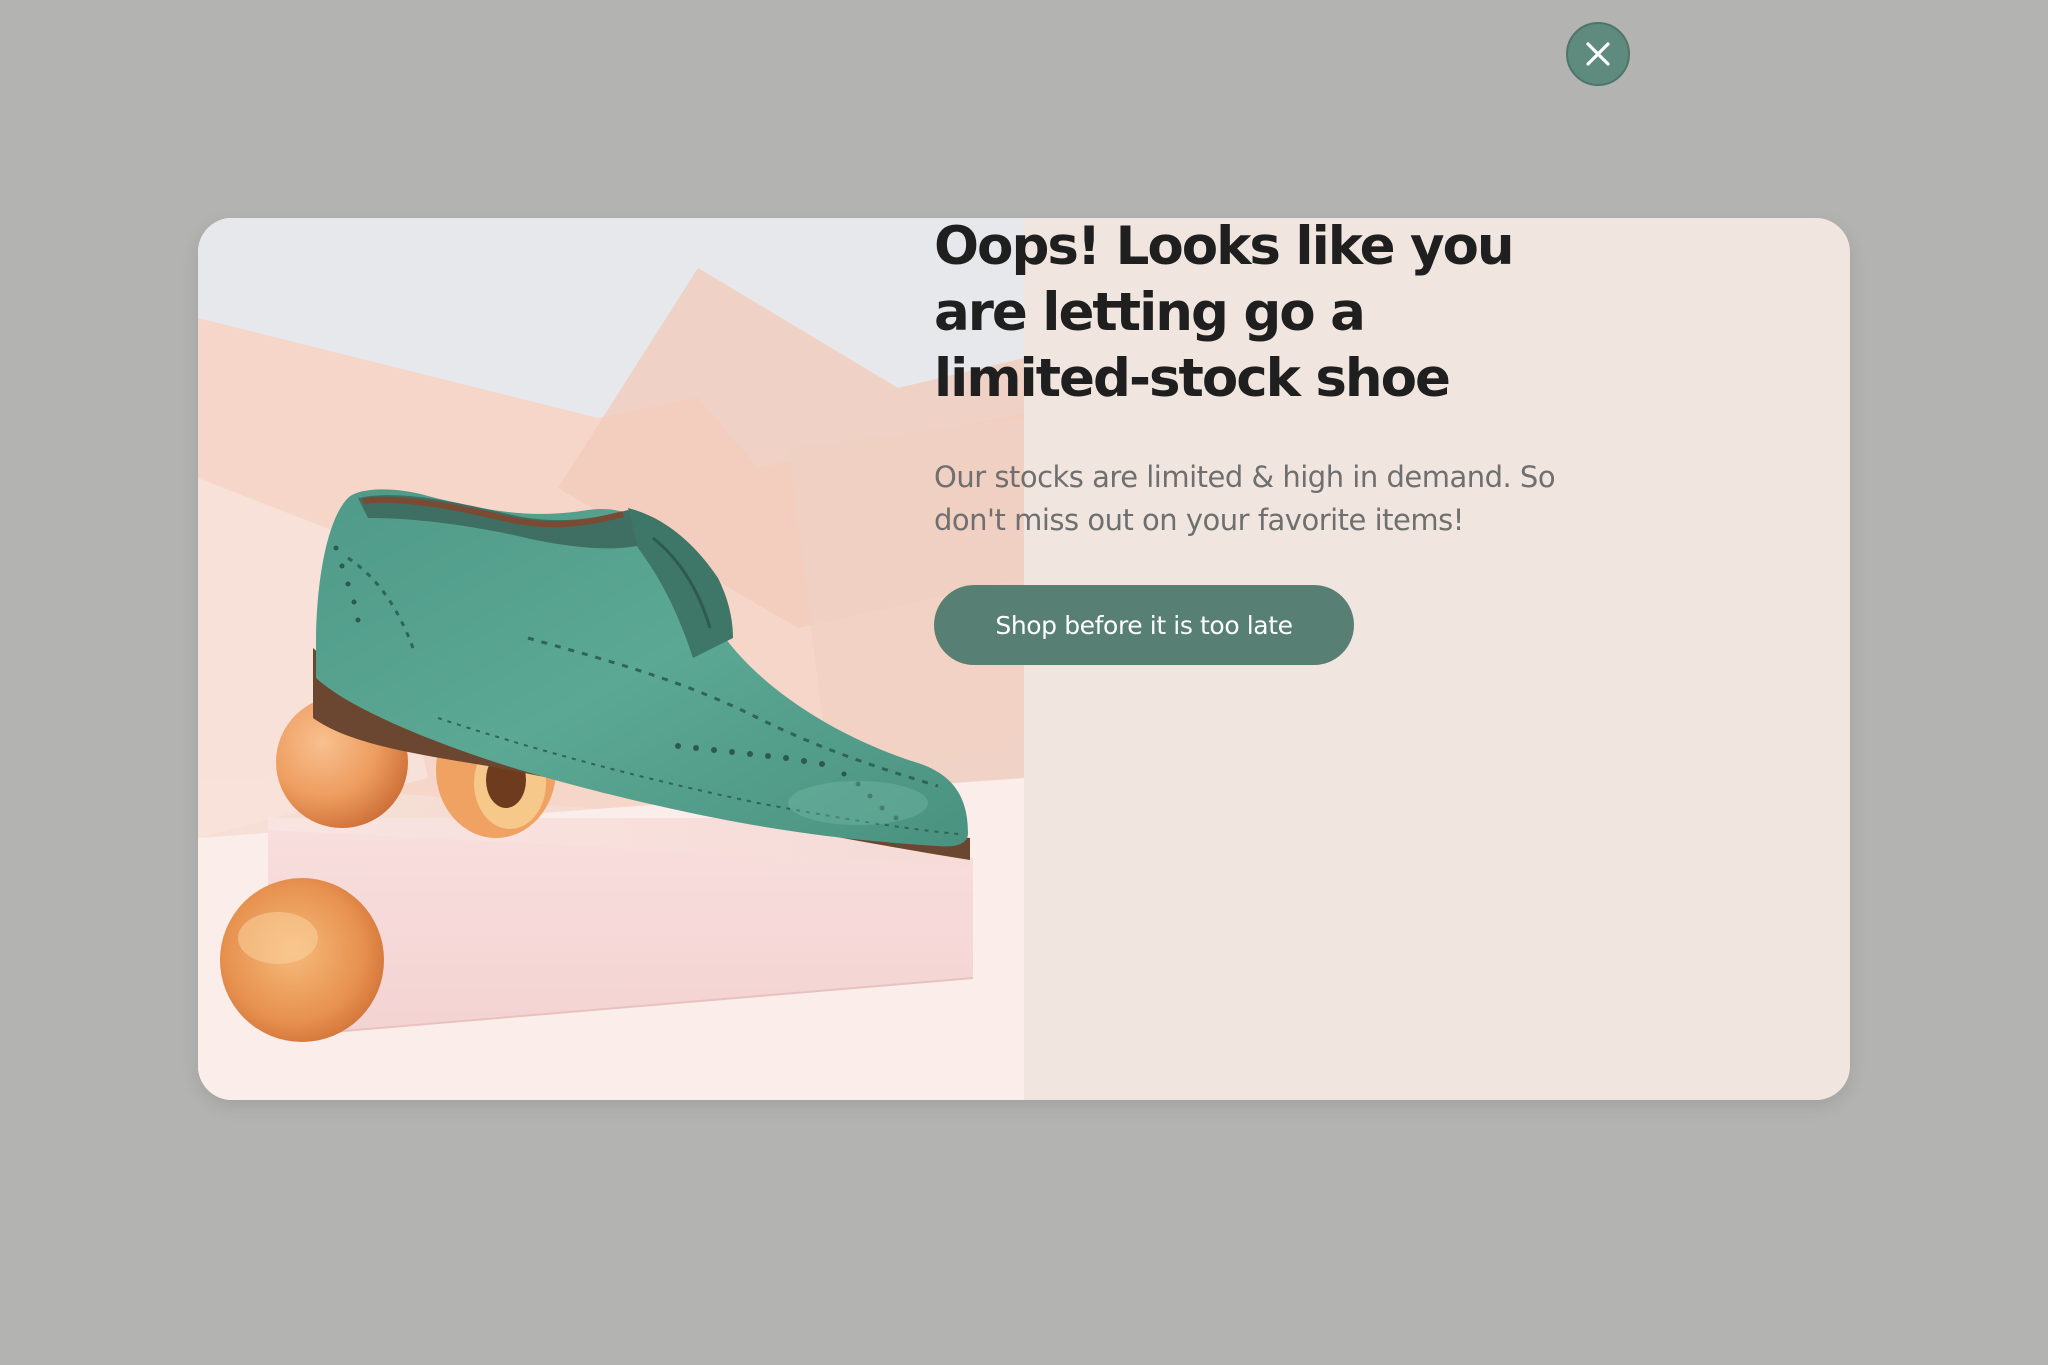 This screenshot has height=1365, width=2048. I want to click on close-icon, so click(1598, 54).